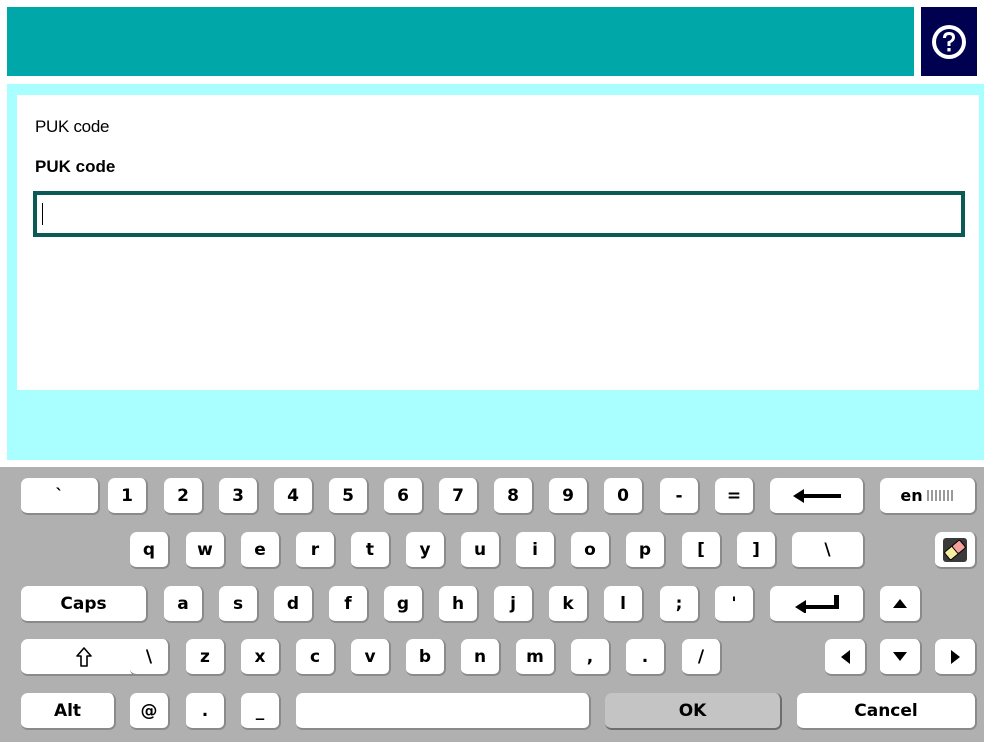 This screenshot has width=984, height=742. I want to click on key-l: l, so click(624, 604).